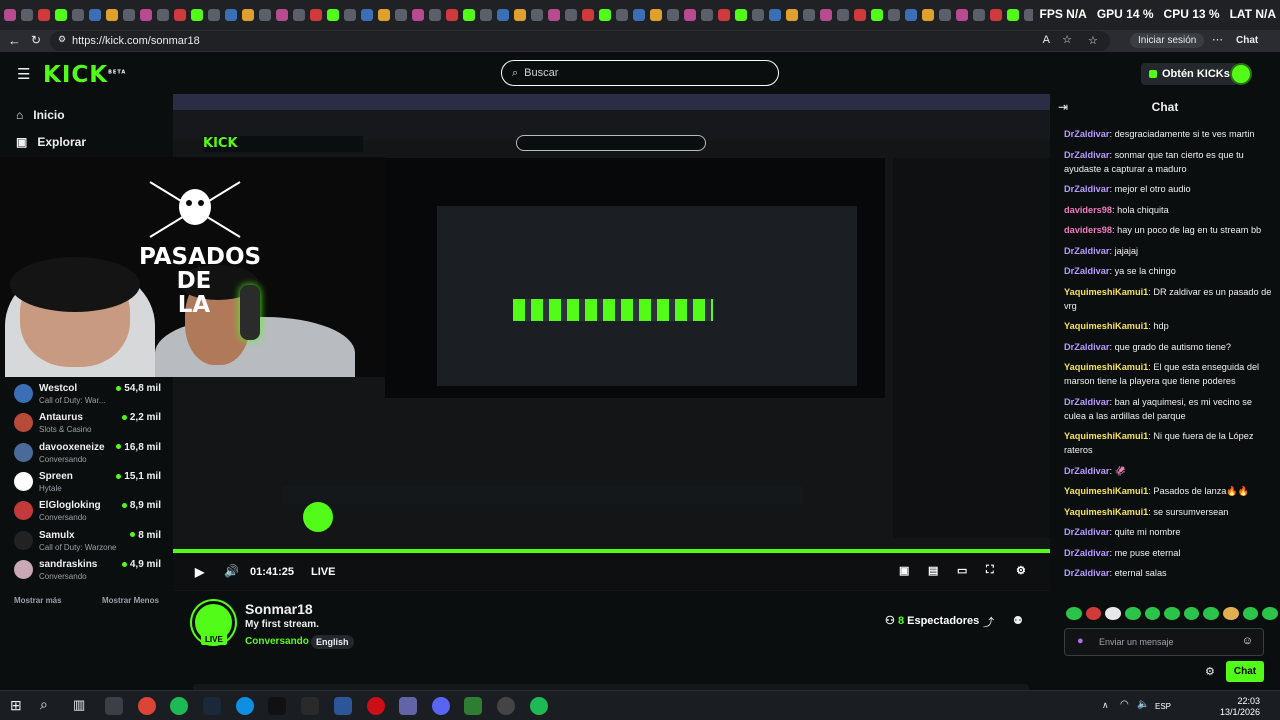  What do you see at coordinates (1093, 40) in the screenshot?
I see `favorites-icon: ☆` at bounding box center [1093, 40].